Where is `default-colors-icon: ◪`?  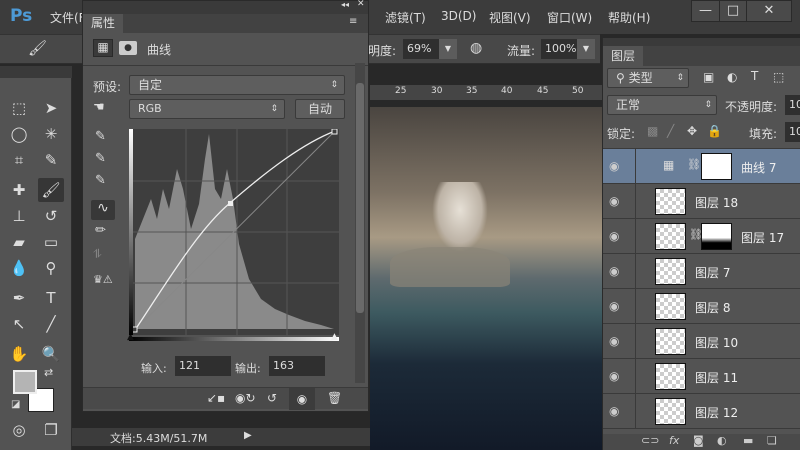
default-colors-icon: ◪ is located at coordinates (15, 404).